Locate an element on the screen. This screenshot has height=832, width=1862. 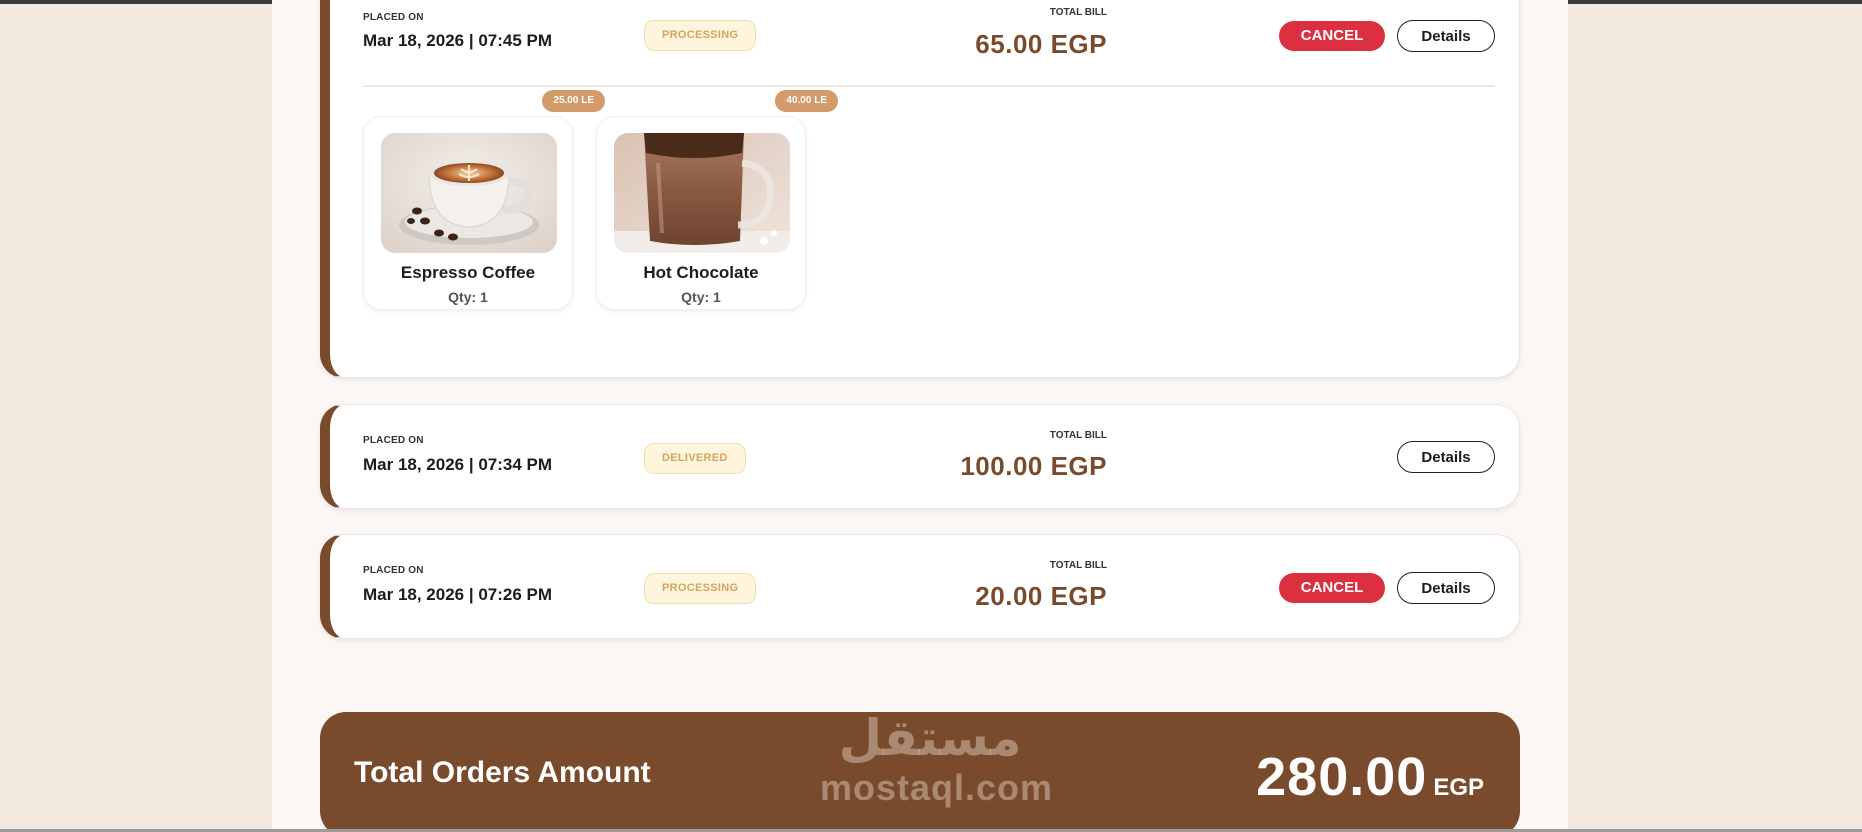
total-orders-bar: Total Orders Amount 280.00 EGP is located at coordinates (920, 772).